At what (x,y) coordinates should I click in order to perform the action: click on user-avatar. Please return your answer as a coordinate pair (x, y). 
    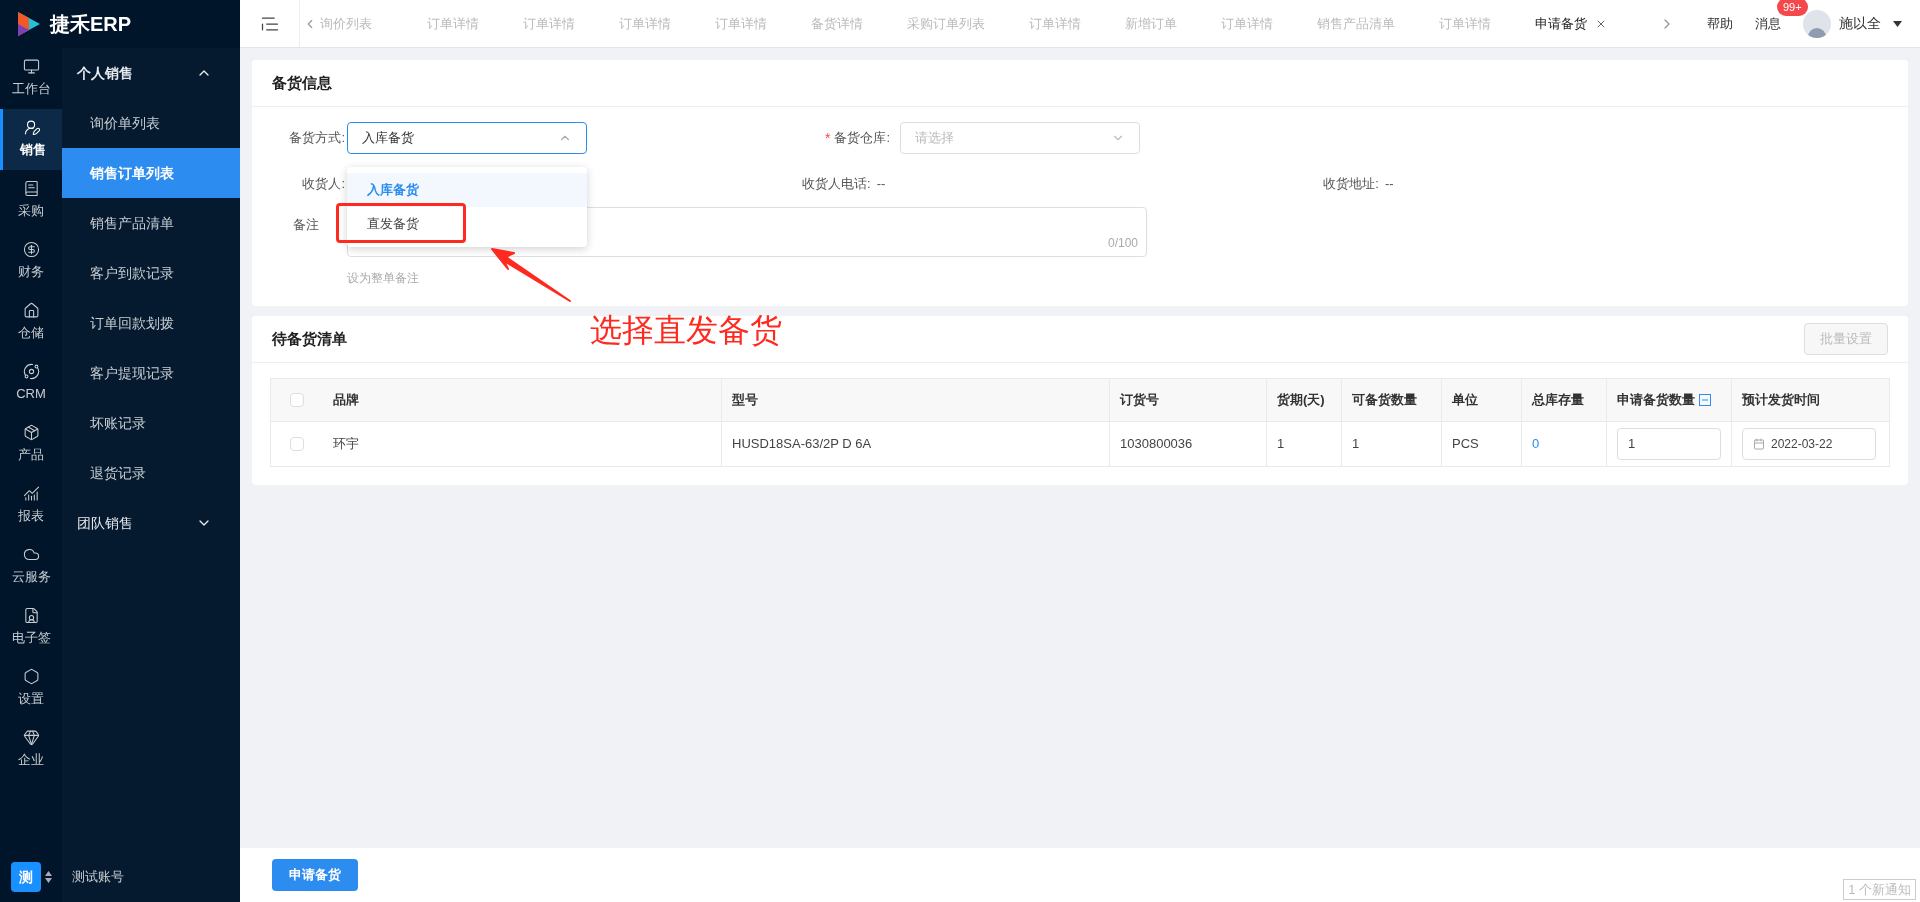
    Looking at the image, I should click on (1817, 23).